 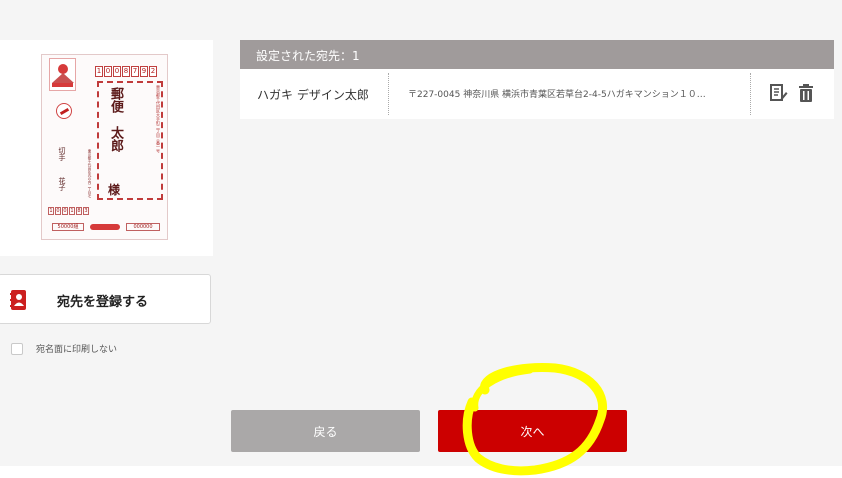 I want to click on recipient-name: 郵便 太郎, so click(x=115, y=119).